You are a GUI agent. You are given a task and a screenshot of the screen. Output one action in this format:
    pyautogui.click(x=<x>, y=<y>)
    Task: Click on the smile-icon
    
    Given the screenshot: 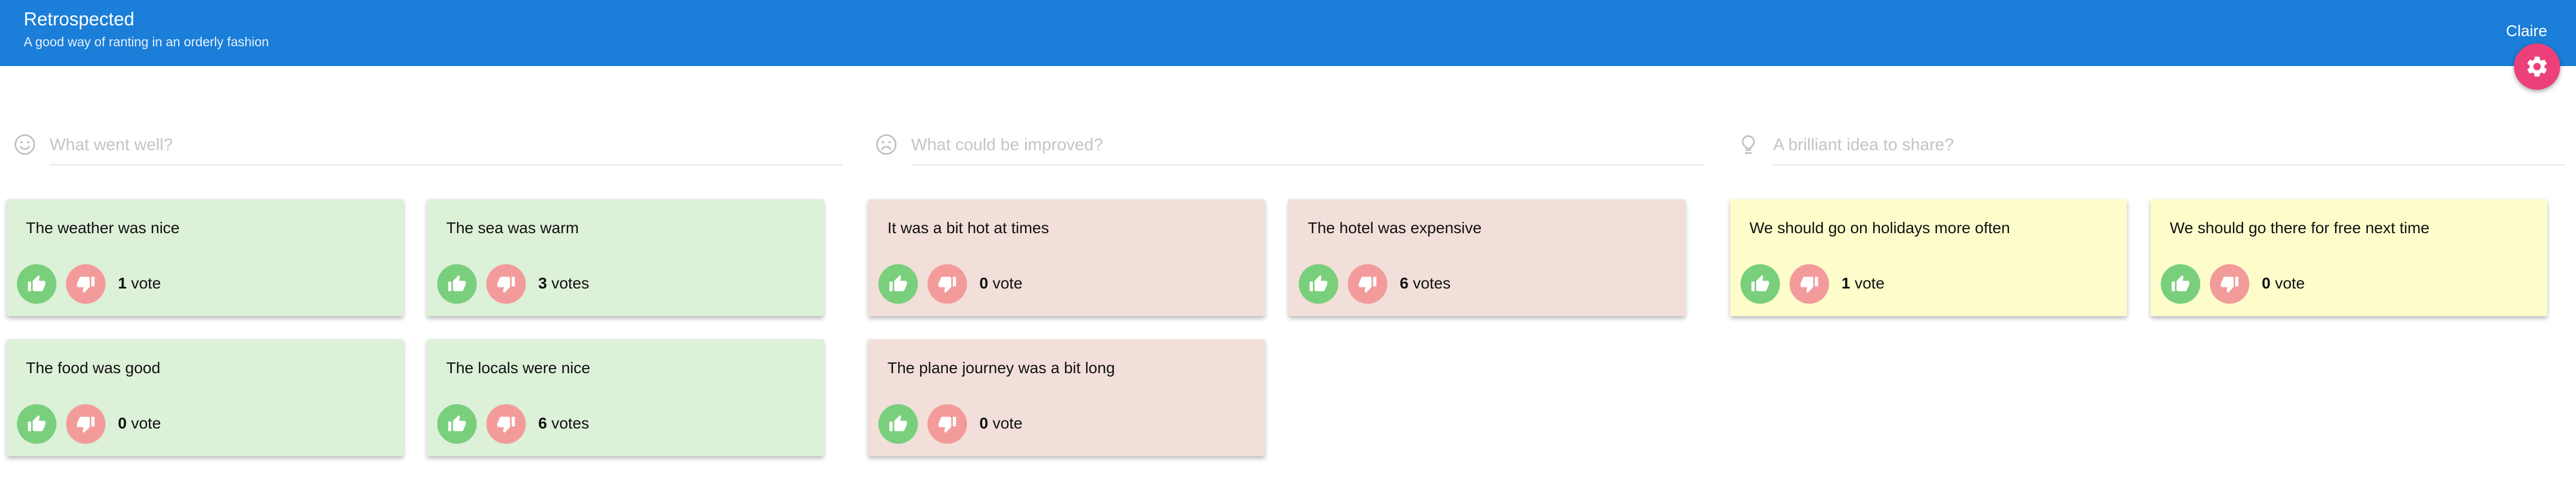 What is the action you would take?
    pyautogui.click(x=25, y=144)
    